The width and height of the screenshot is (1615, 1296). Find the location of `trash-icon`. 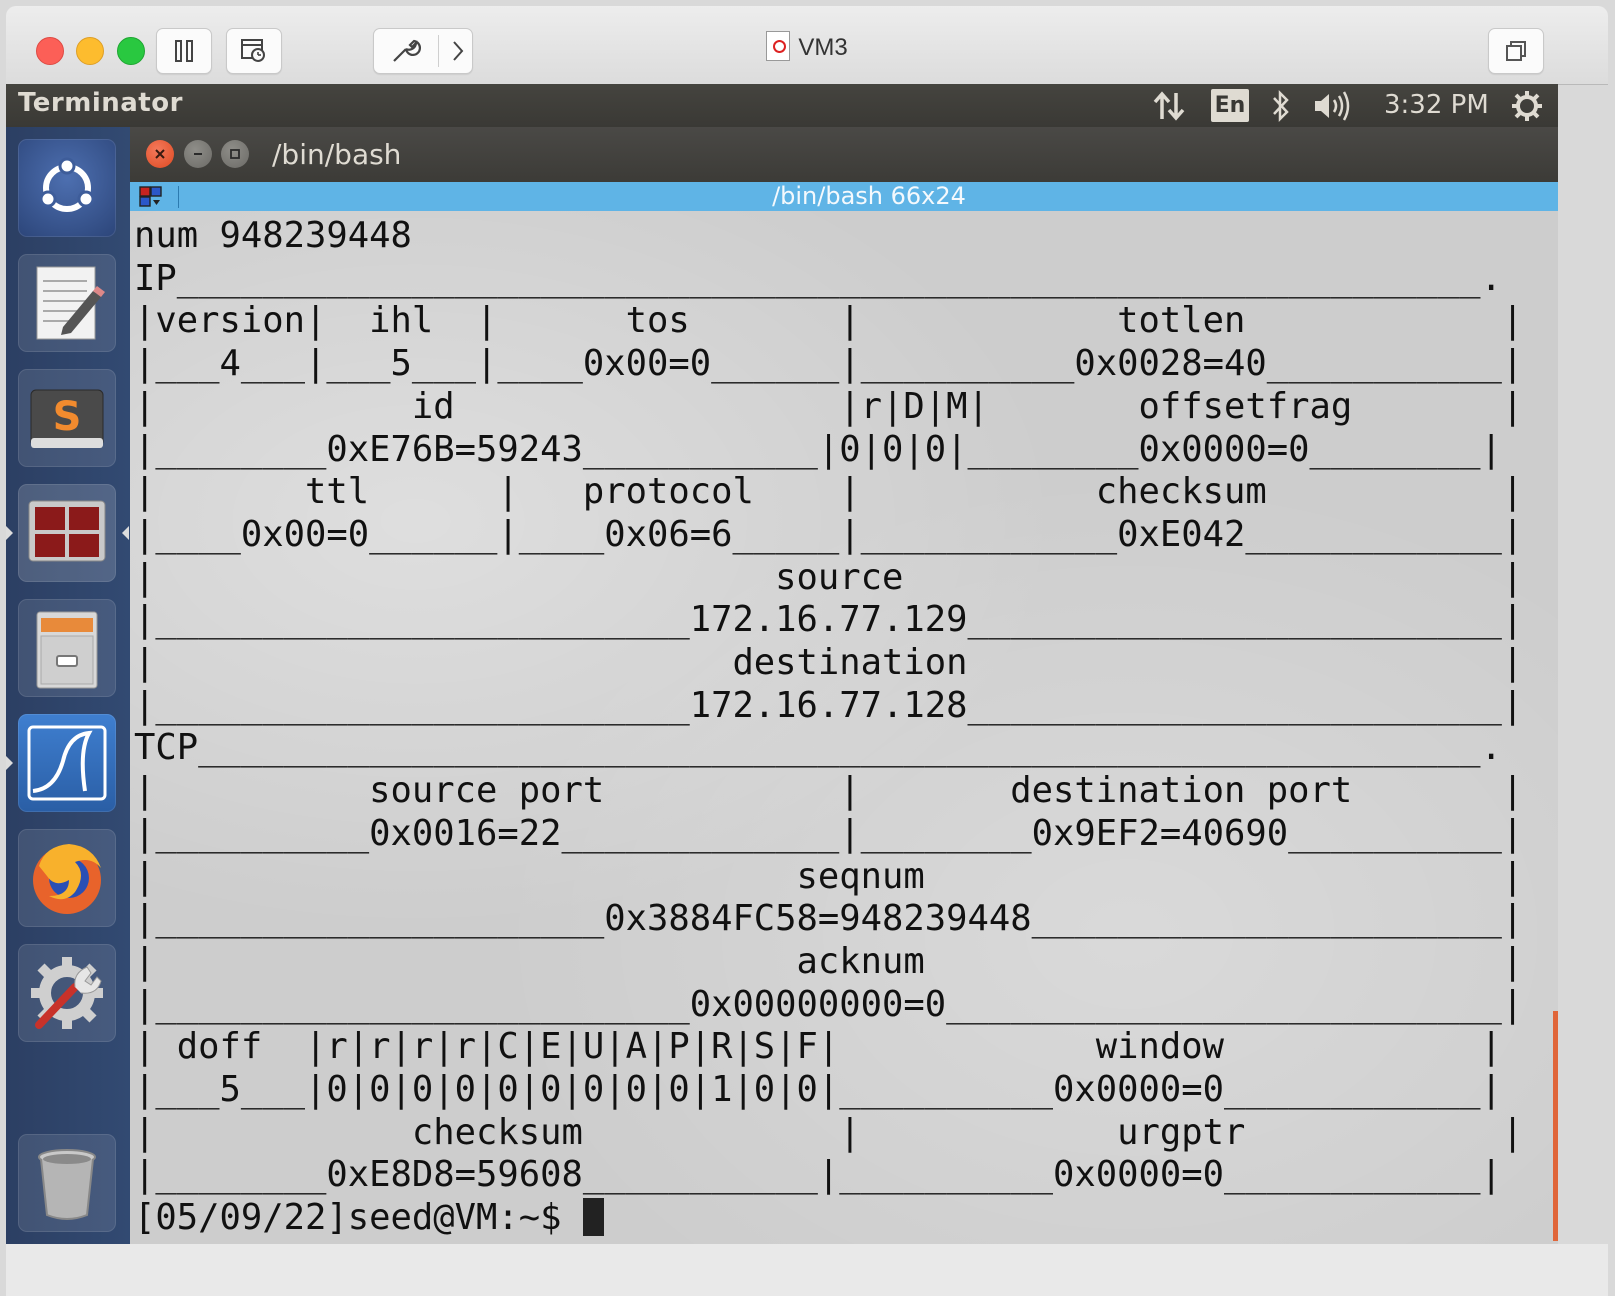

trash-icon is located at coordinates (67, 1184).